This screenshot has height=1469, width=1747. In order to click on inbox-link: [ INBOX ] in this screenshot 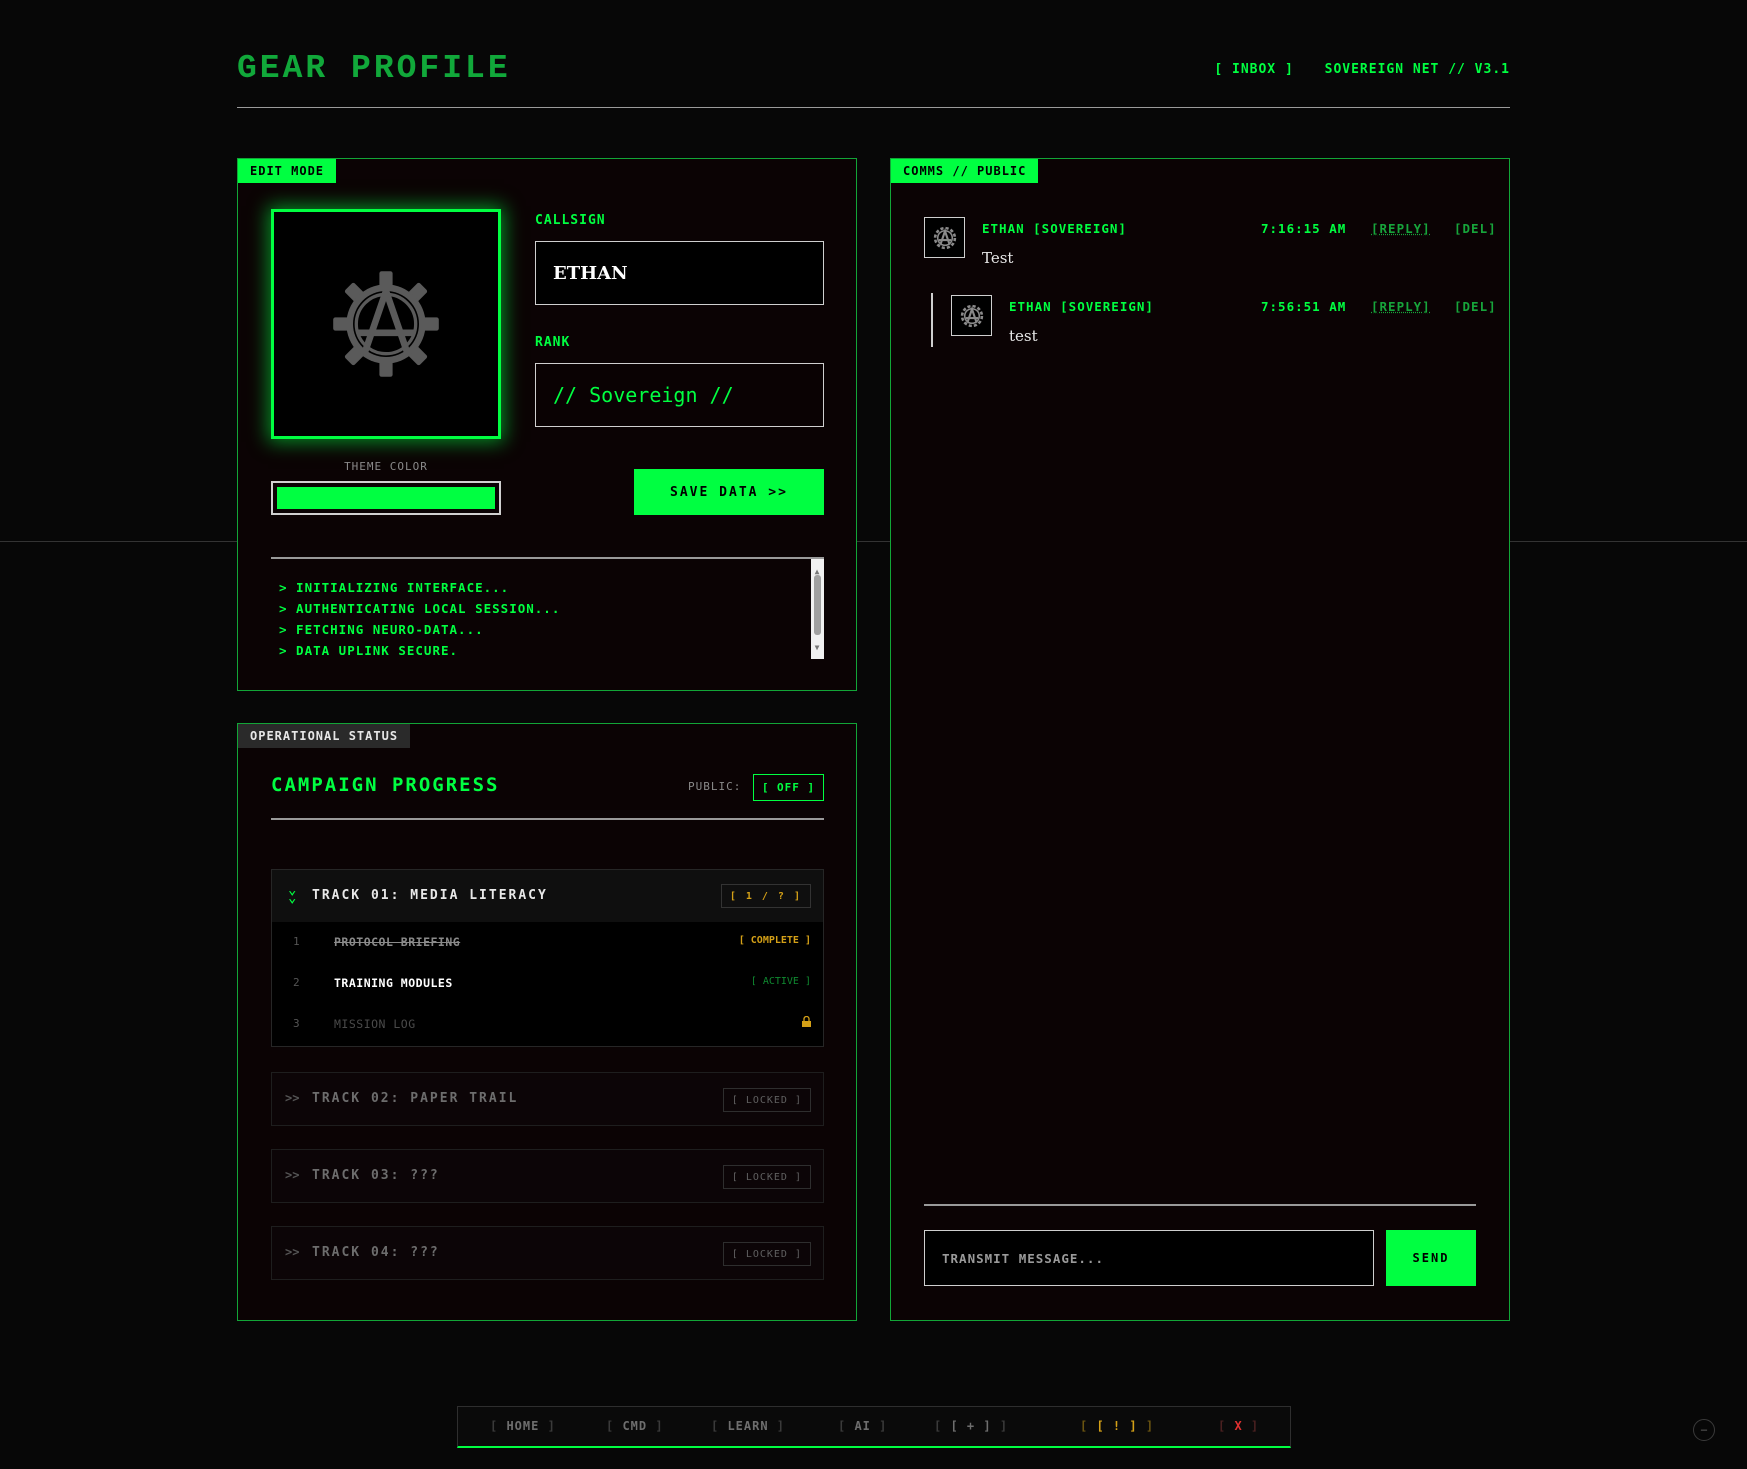, I will do `click(1253, 69)`.